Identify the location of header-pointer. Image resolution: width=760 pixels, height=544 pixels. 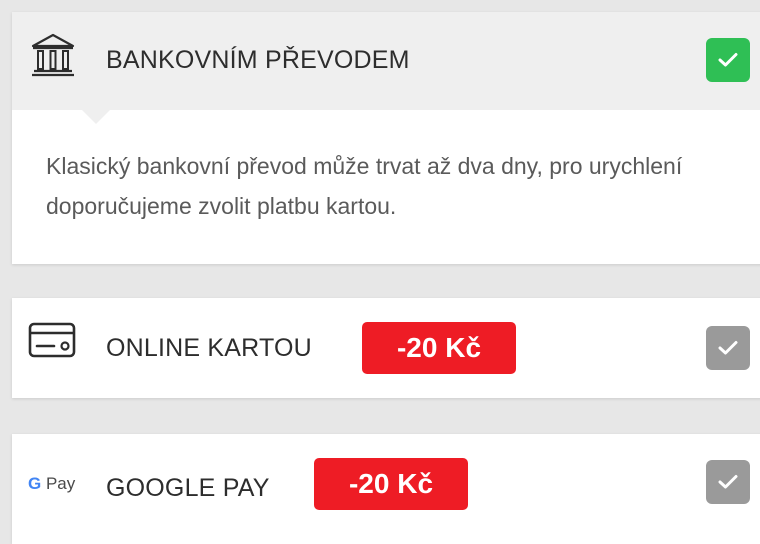
(96, 117).